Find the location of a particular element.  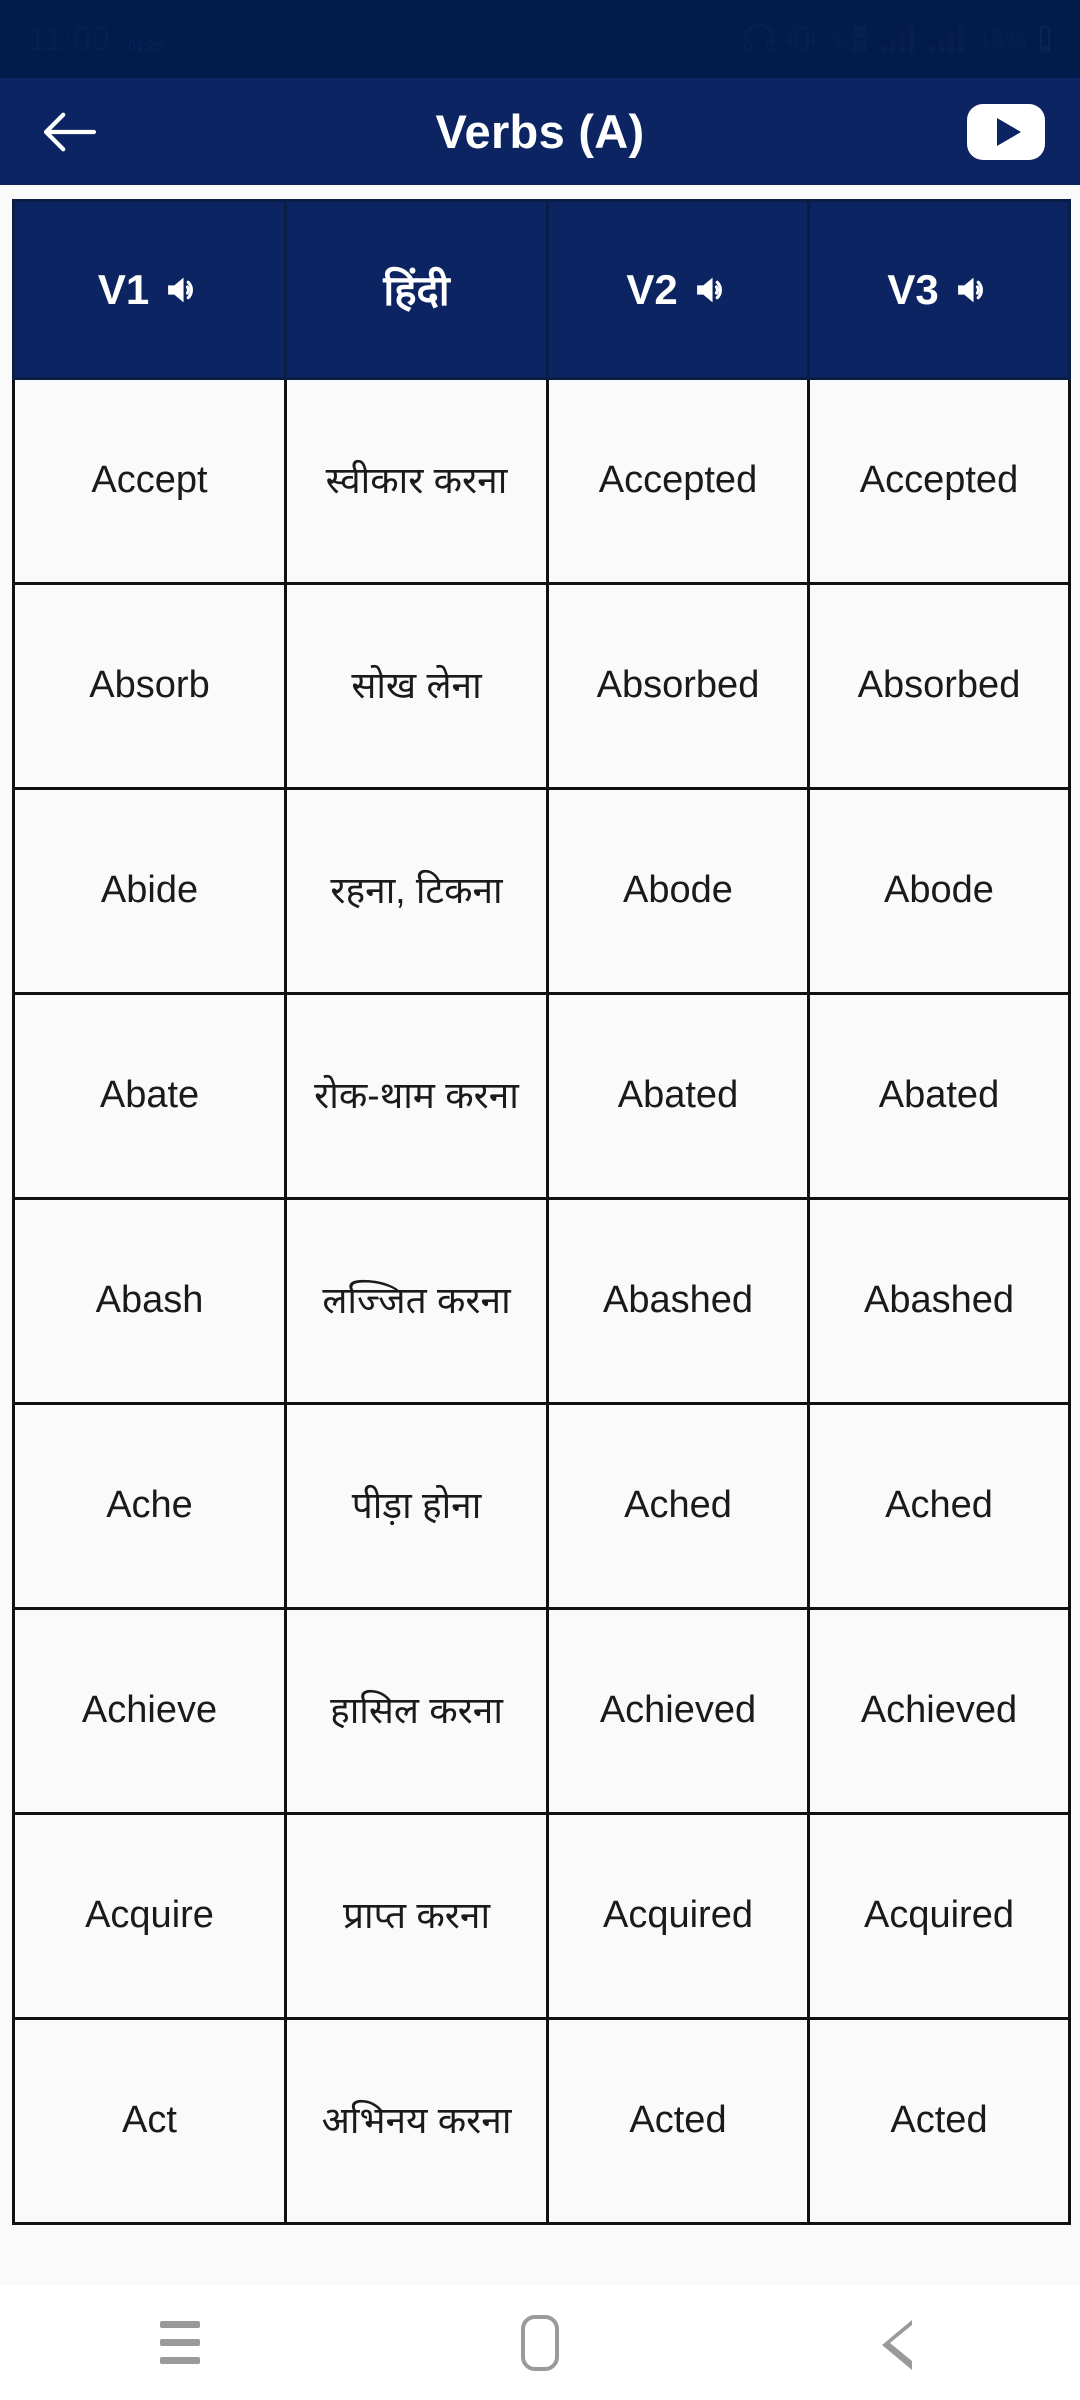

table-row: Abide रहना, टिकना Abode Abode is located at coordinates (541, 891).